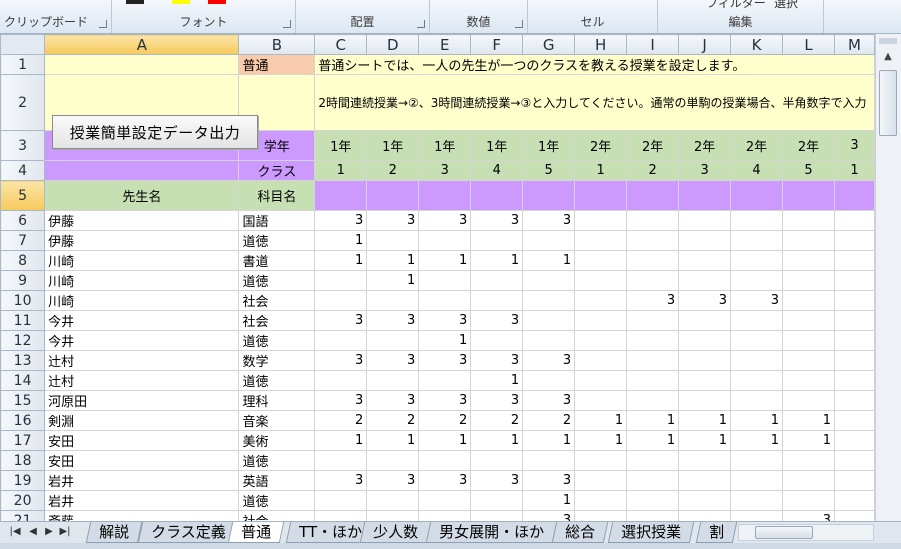 This screenshot has width=901, height=549. I want to click on next-sheet-icon: ▶, so click(49, 532).